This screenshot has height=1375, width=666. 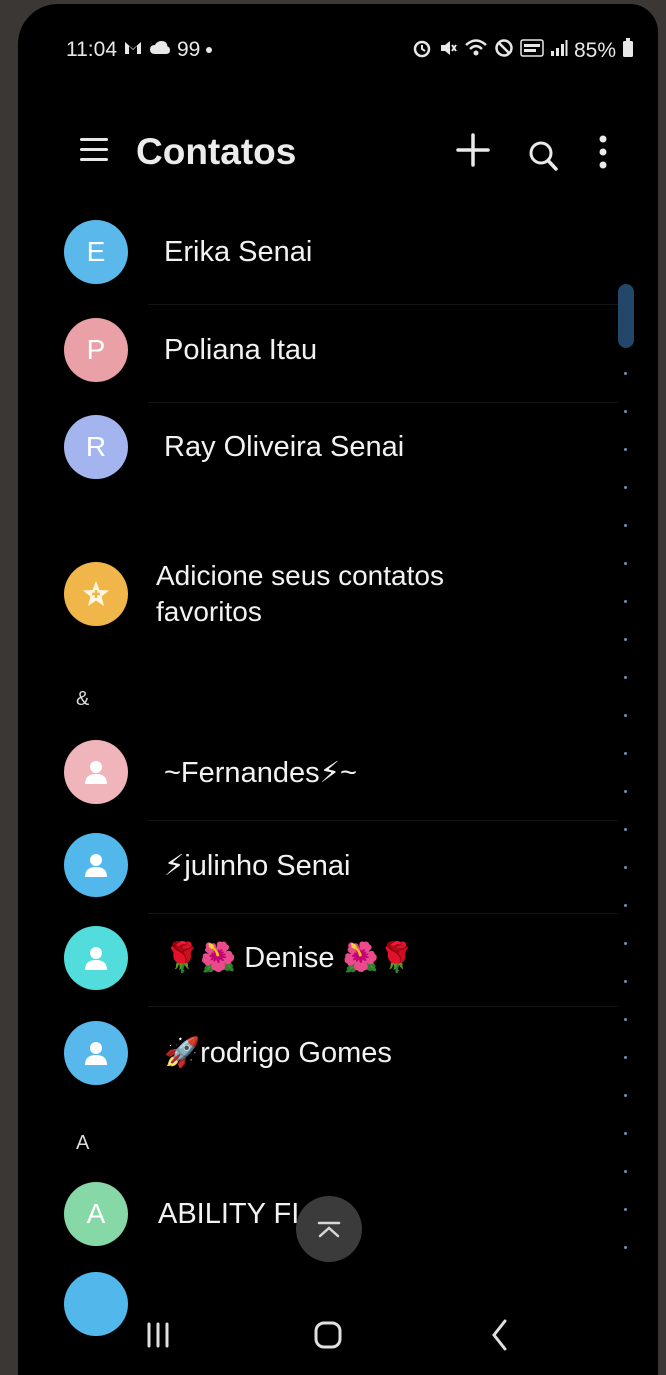 I want to click on home-icon, so click(x=328, y=1335).